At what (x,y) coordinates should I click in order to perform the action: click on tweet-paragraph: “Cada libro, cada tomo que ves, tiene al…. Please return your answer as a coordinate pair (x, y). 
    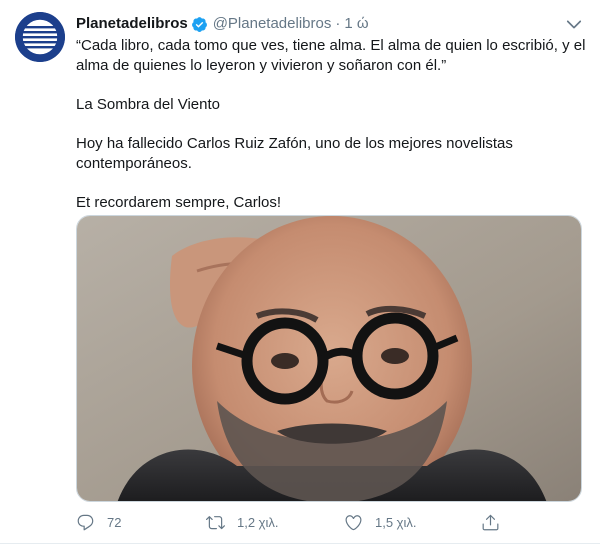
    Looking at the image, I should click on (331, 55).